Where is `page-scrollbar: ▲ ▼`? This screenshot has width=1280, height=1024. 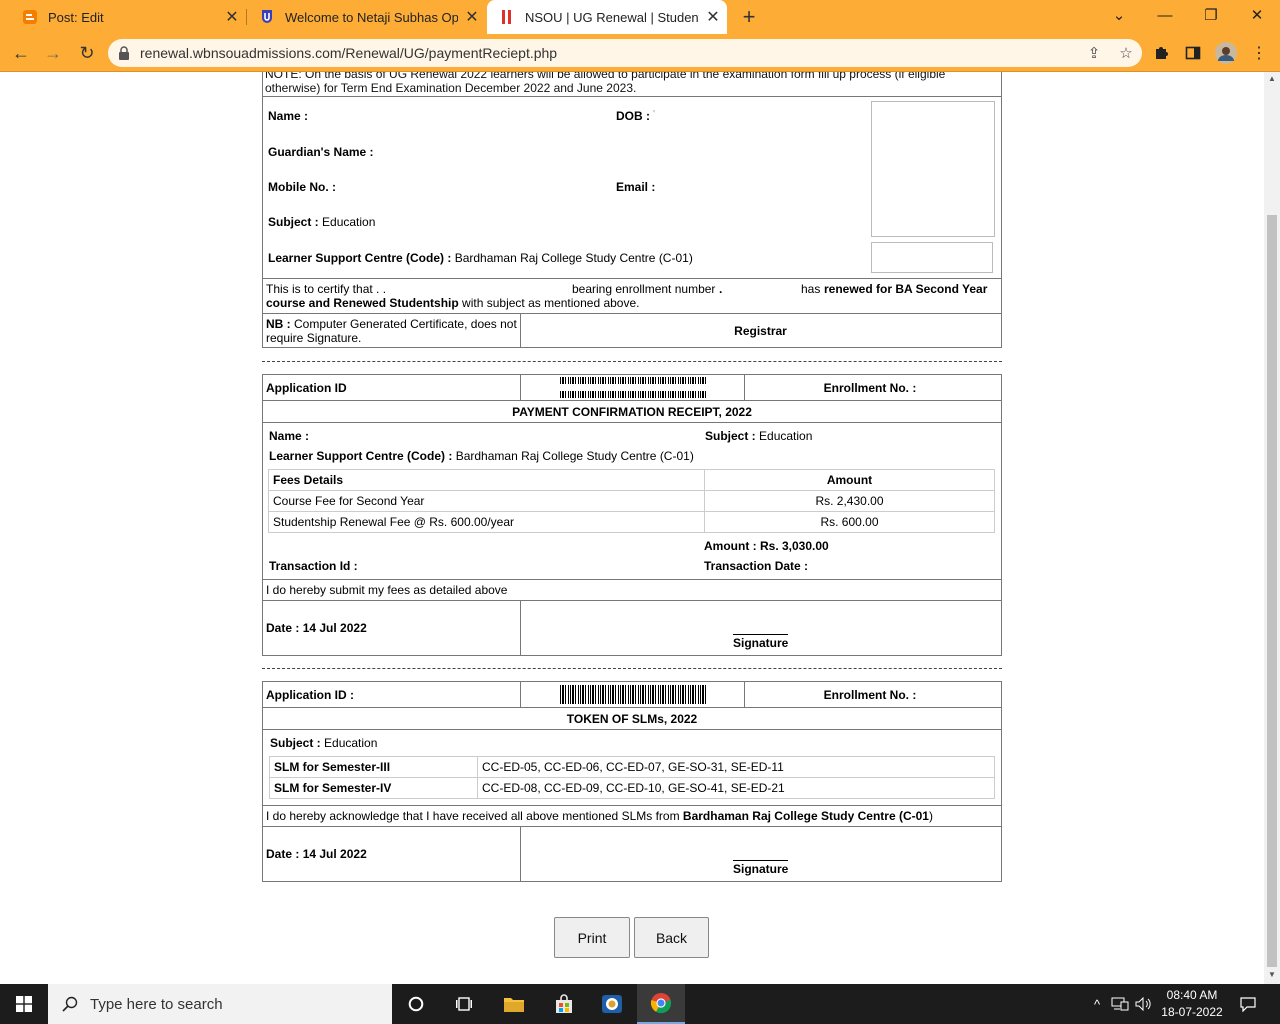
page-scrollbar: ▲ ▼ is located at coordinates (1272, 528).